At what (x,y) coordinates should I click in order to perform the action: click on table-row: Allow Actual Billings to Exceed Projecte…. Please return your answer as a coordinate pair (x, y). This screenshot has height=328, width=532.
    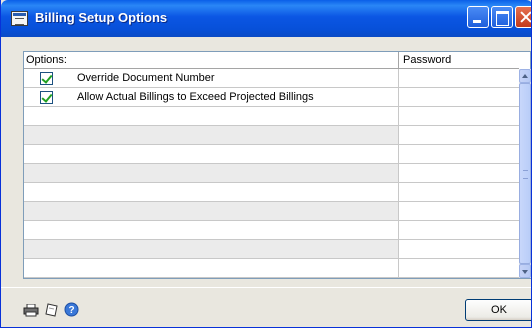
    Looking at the image, I should click on (271, 97).